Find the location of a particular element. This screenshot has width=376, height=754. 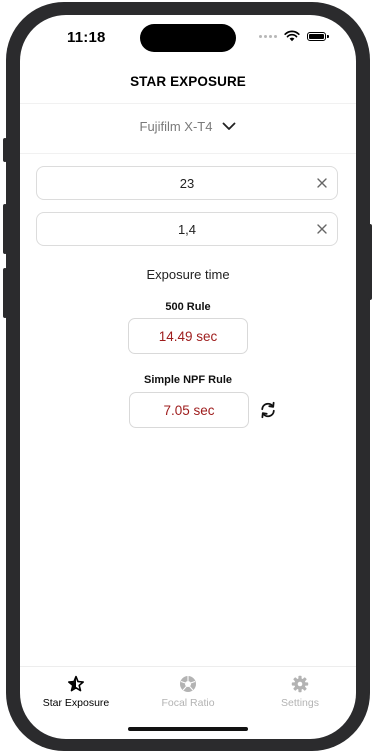

camera-selector-label: Fujifilm X-T4 is located at coordinates (176, 126).